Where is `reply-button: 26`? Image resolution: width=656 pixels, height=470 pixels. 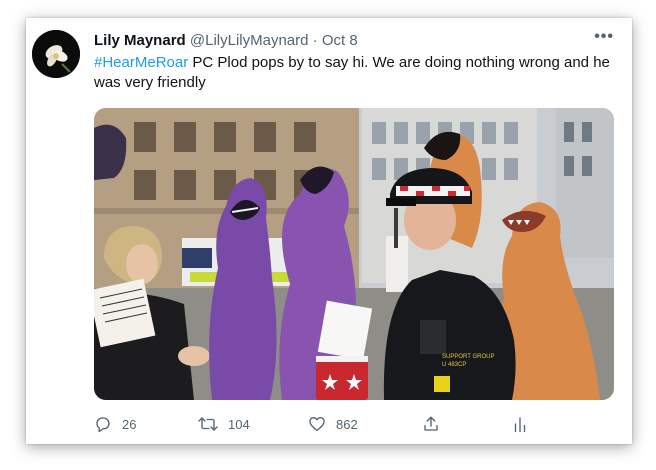 reply-button: 26 is located at coordinates (115, 424).